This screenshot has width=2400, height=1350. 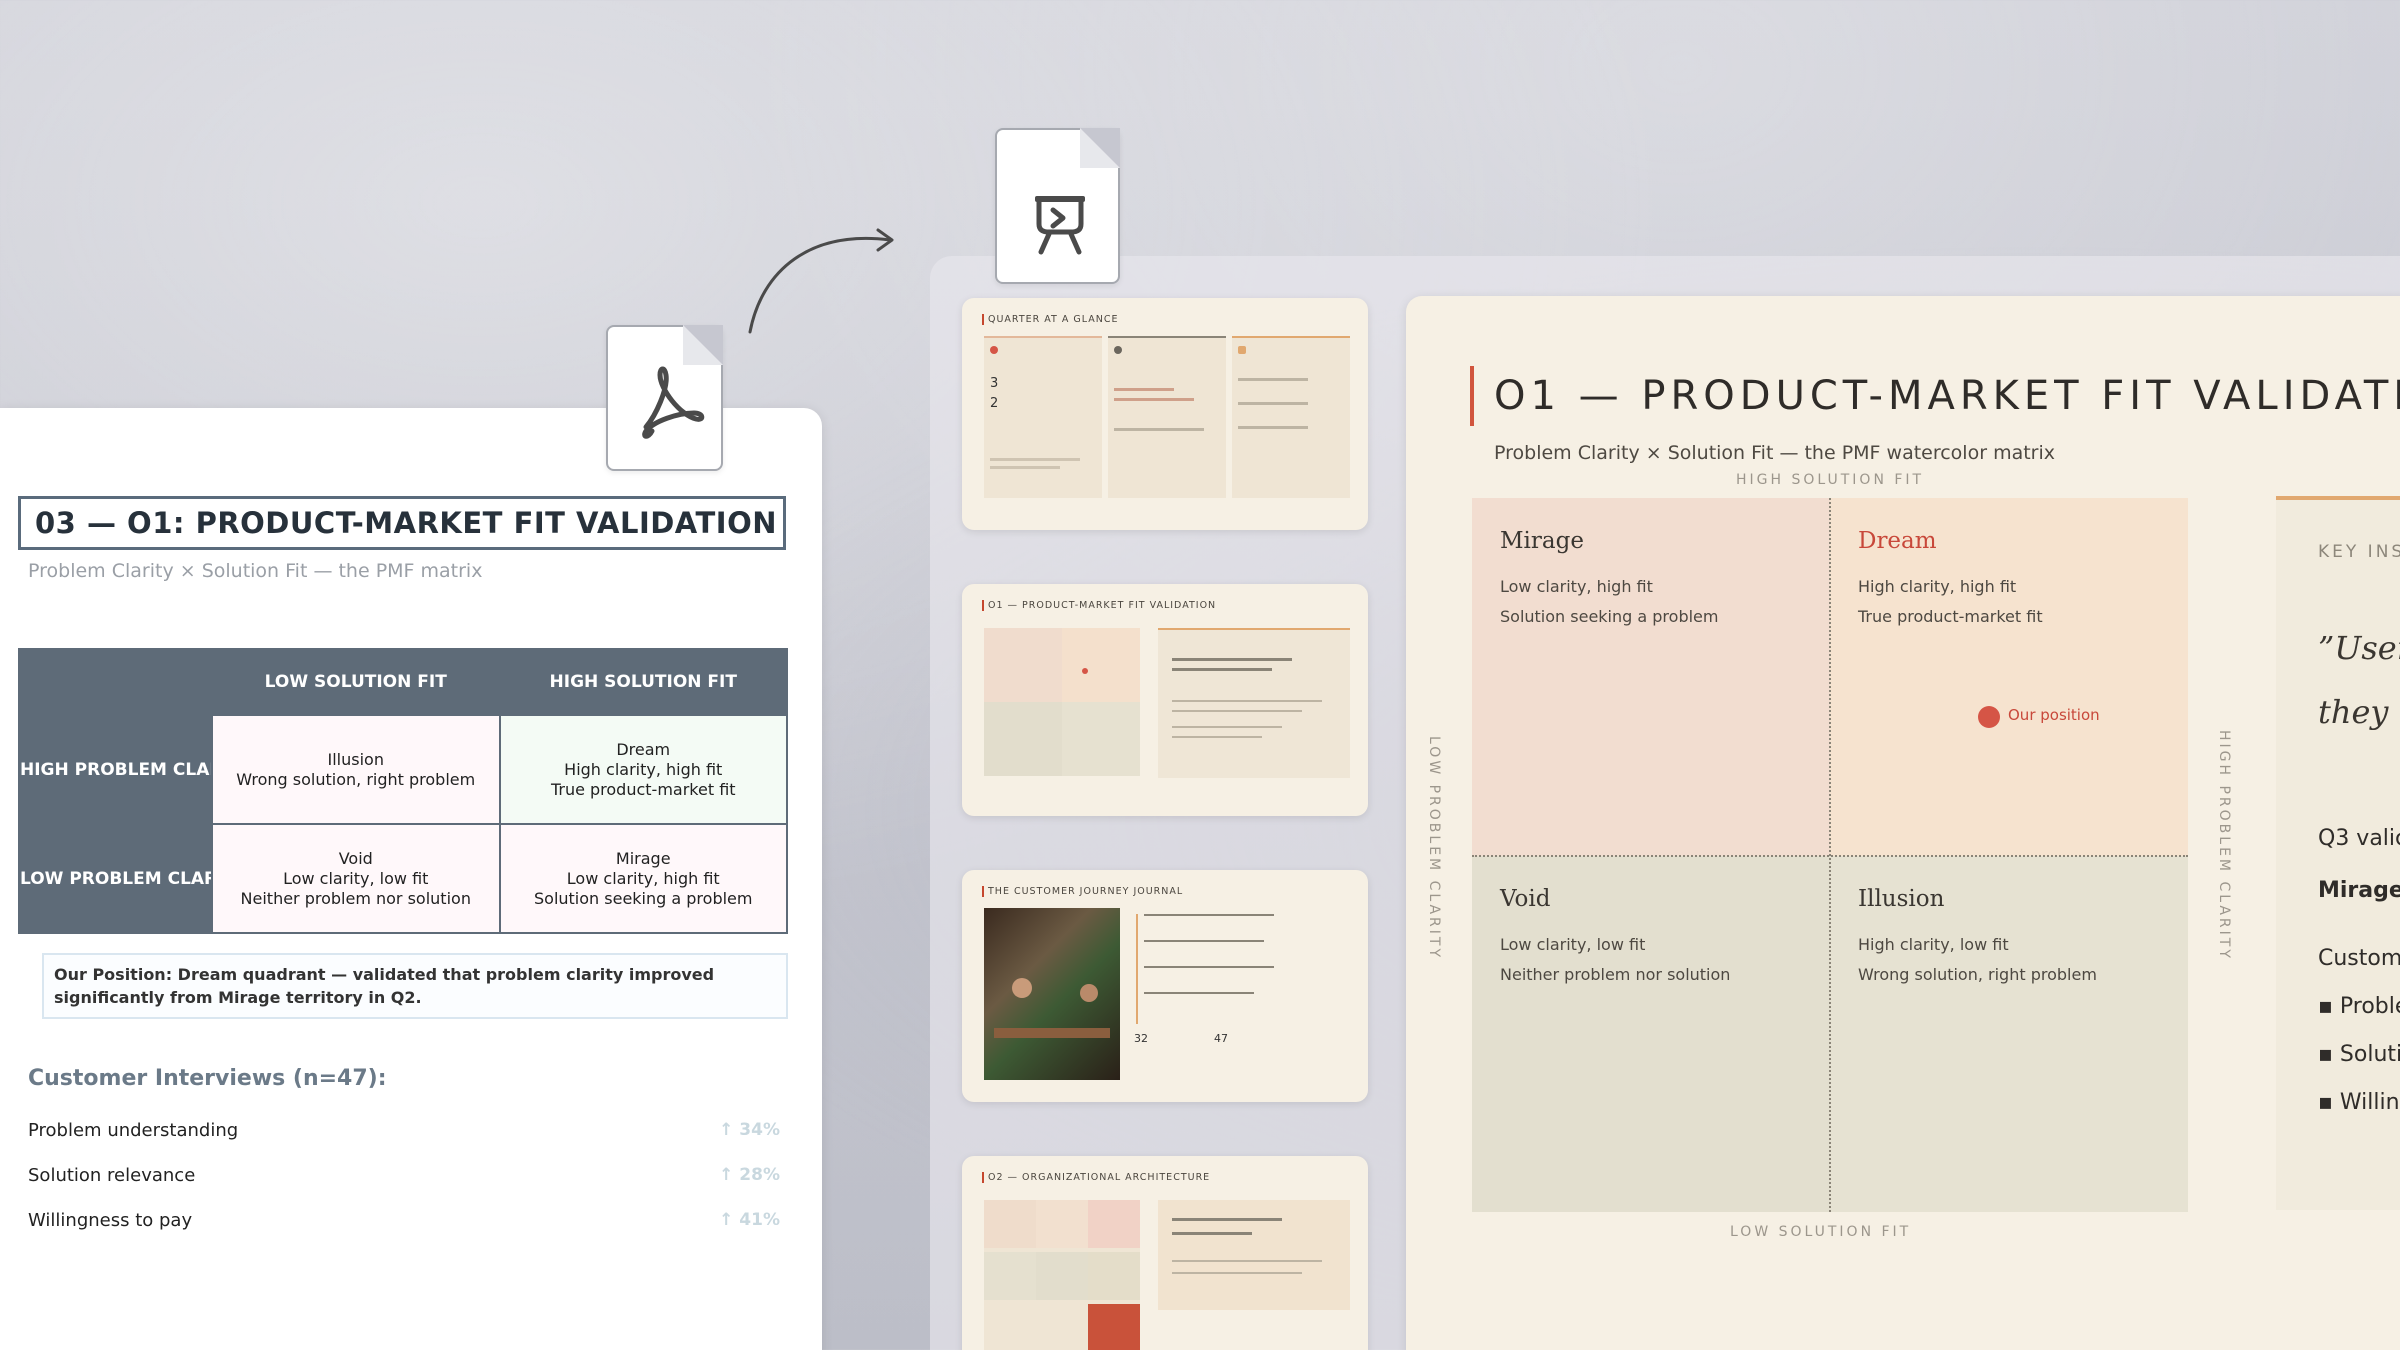 What do you see at coordinates (1434, 848) in the screenshot?
I see `axis-label-left: LOW PROBLEM CLARITY` at bounding box center [1434, 848].